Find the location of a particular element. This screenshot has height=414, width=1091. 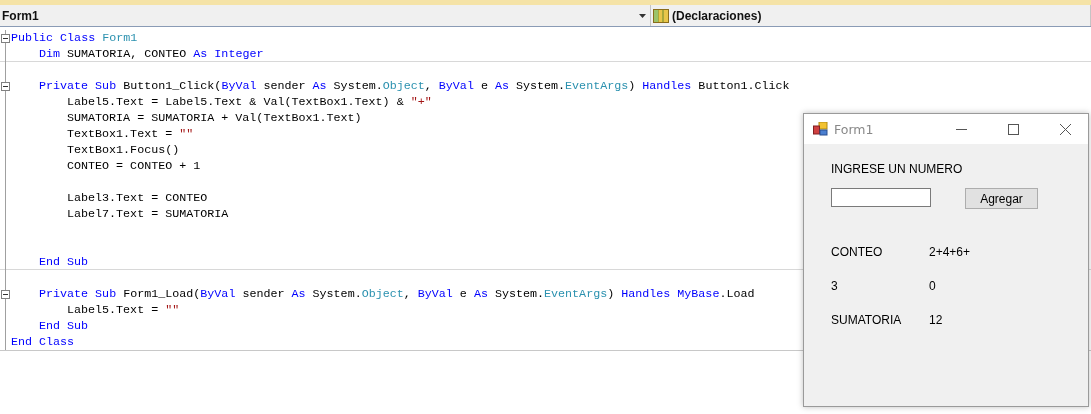

code-line: Label7.Text = SUMATORIA is located at coordinates (148, 214).